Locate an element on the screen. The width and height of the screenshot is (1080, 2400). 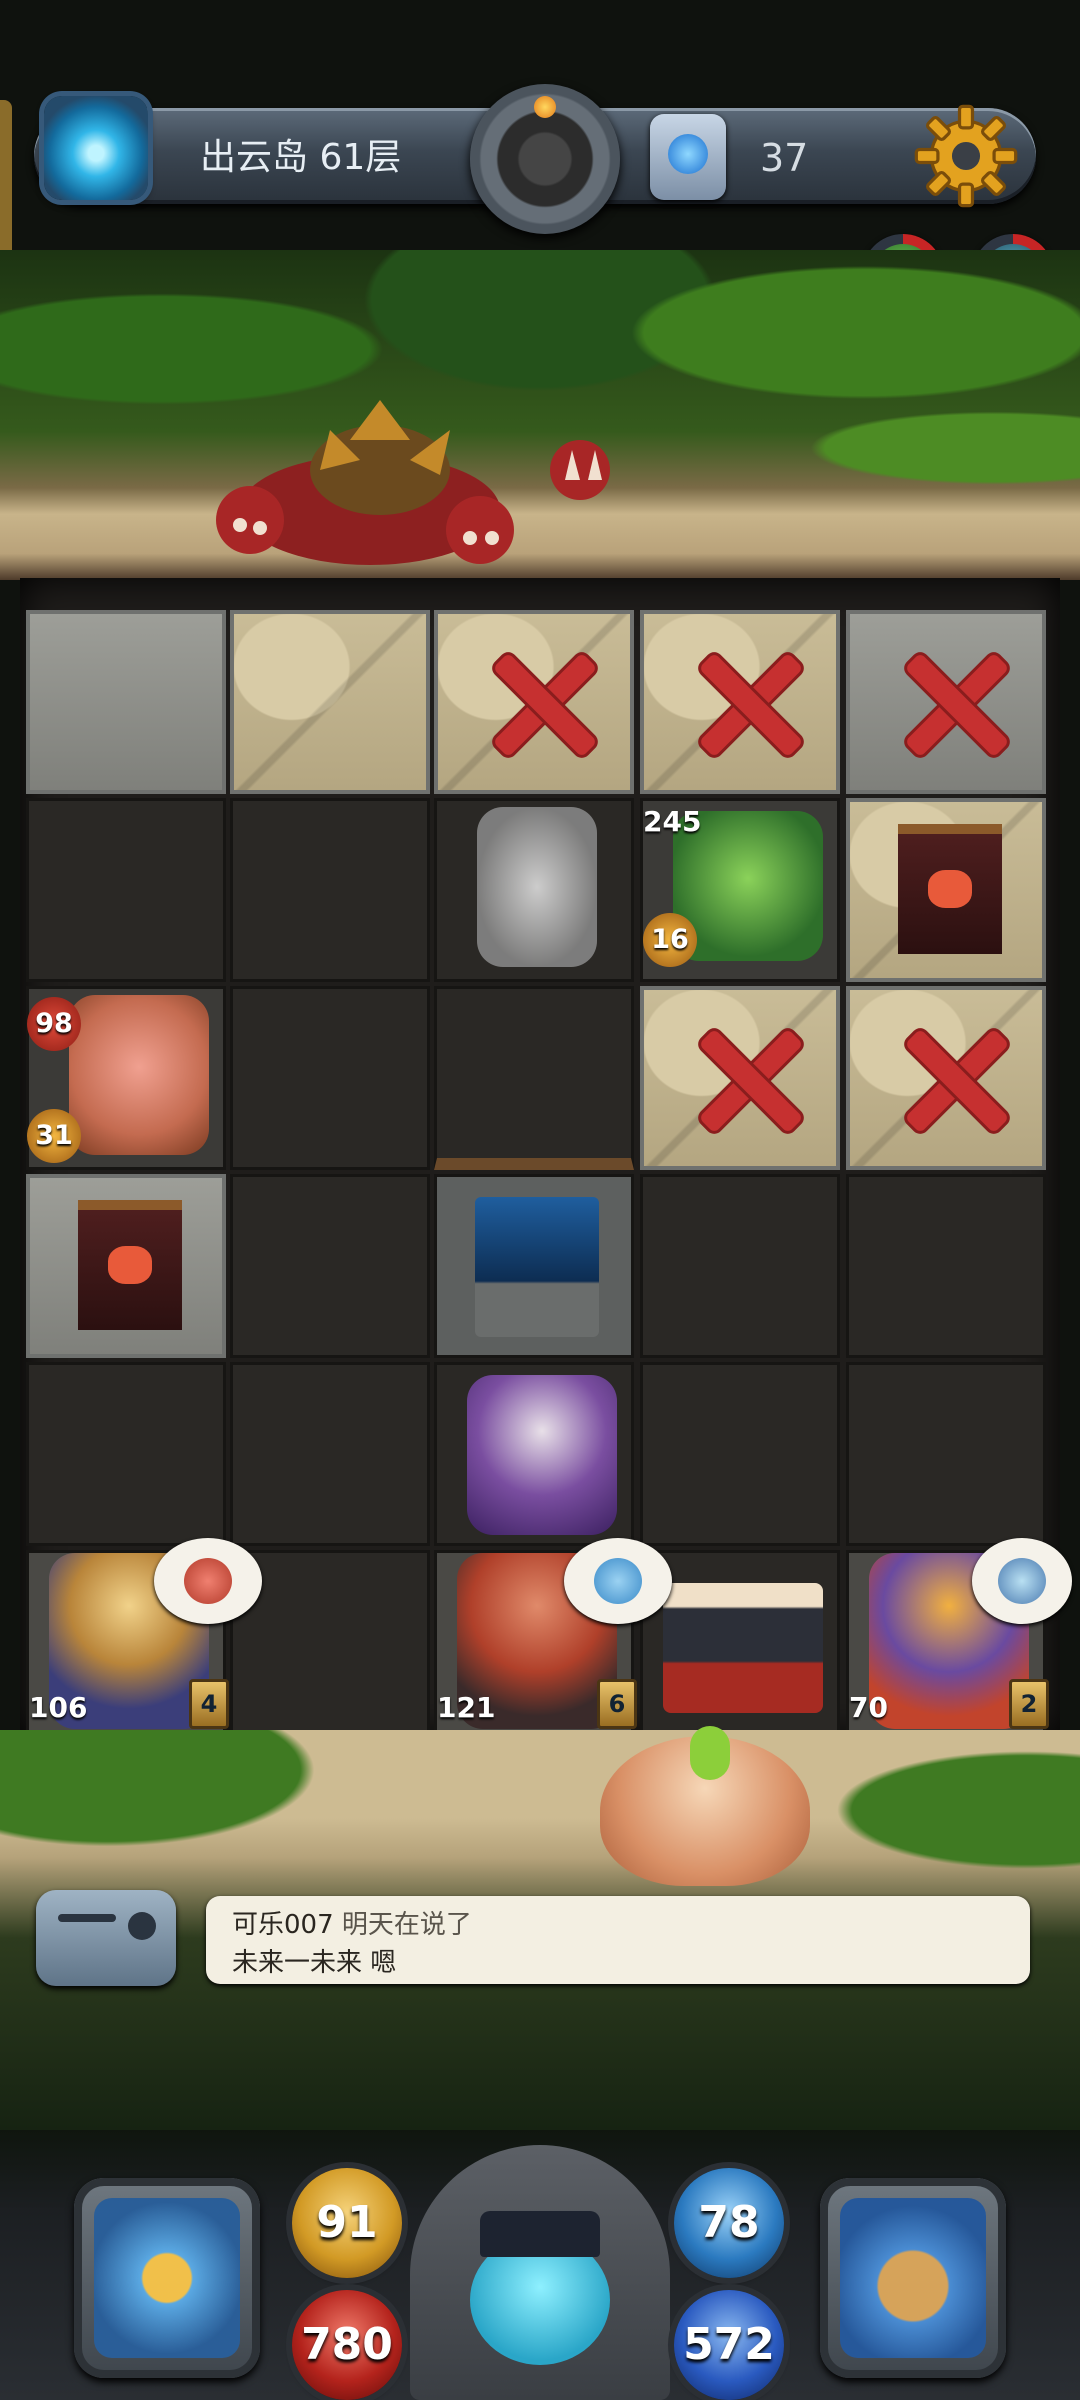
settings-gear-icon is located at coordinates (966, 156).